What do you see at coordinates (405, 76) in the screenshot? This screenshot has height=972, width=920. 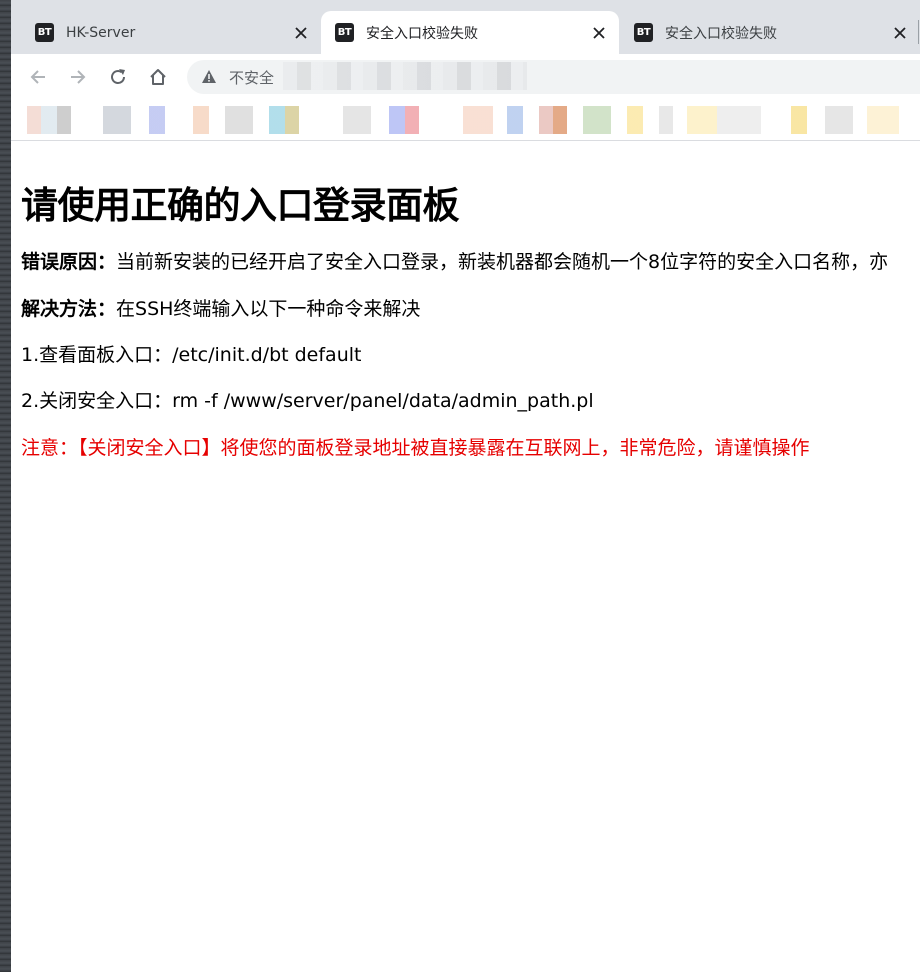 I see `url-redacted` at bounding box center [405, 76].